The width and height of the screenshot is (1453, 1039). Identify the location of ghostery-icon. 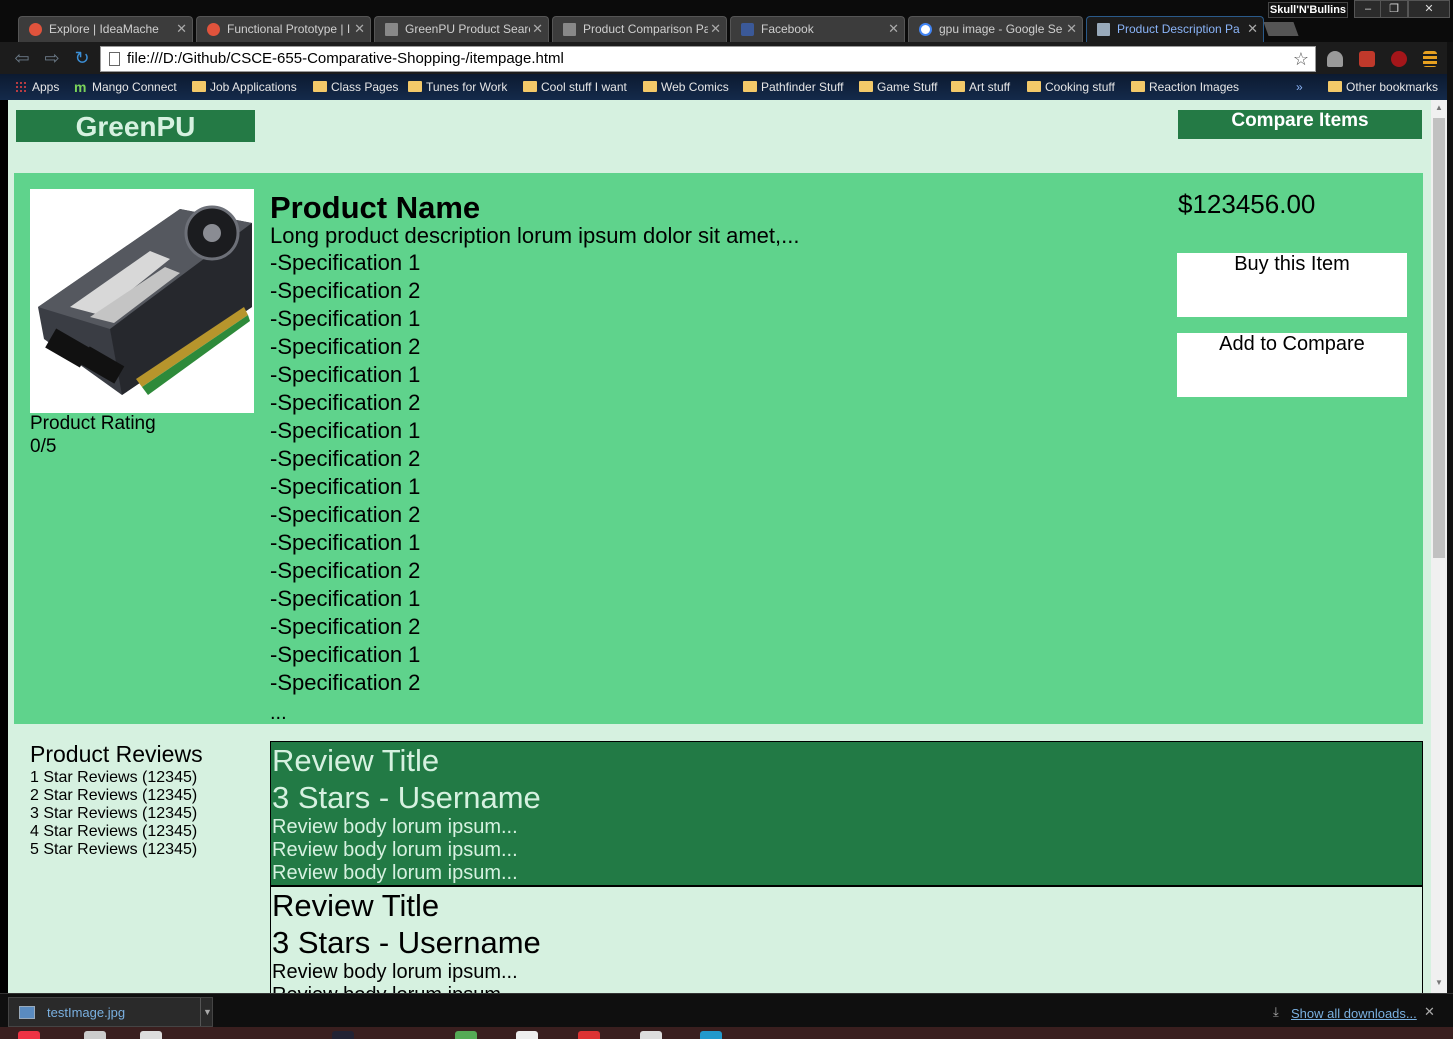
(1335, 59).